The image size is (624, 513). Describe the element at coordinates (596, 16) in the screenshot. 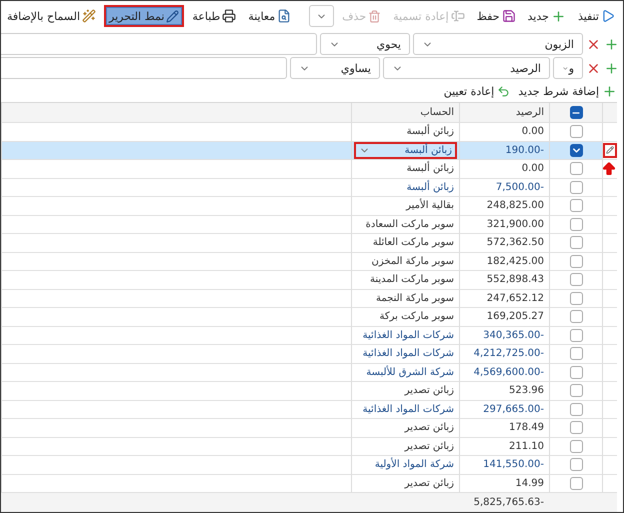

I see `toolbar-button: تنفيذ` at that location.